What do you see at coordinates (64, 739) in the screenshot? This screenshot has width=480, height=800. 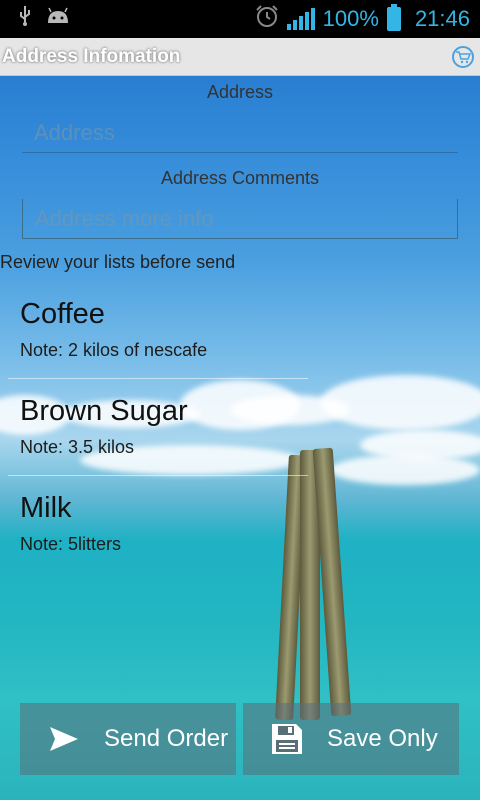 I see `send-icon` at bounding box center [64, 739].